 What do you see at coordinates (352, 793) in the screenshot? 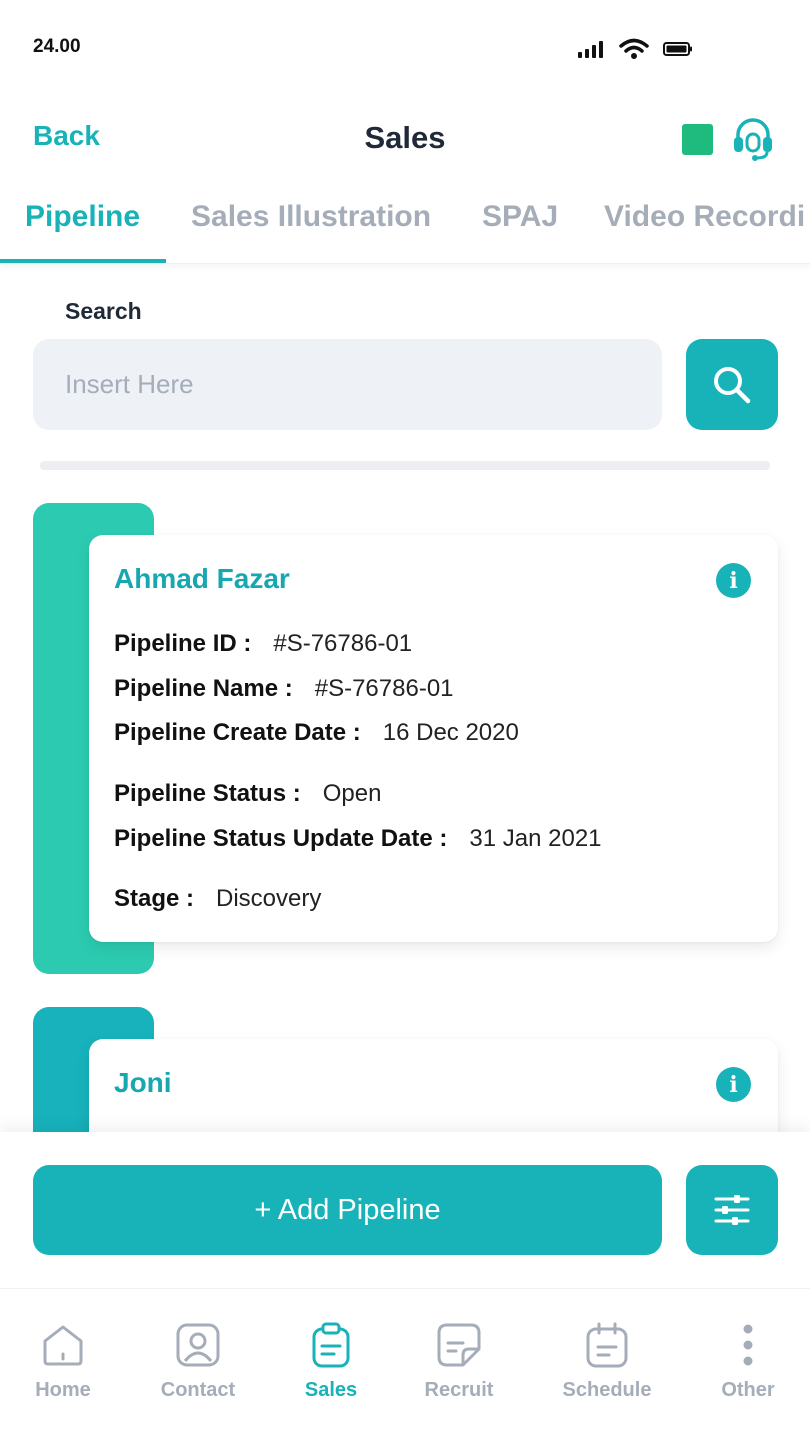
I see `field-value: Open` at bounding box center [352, 793].